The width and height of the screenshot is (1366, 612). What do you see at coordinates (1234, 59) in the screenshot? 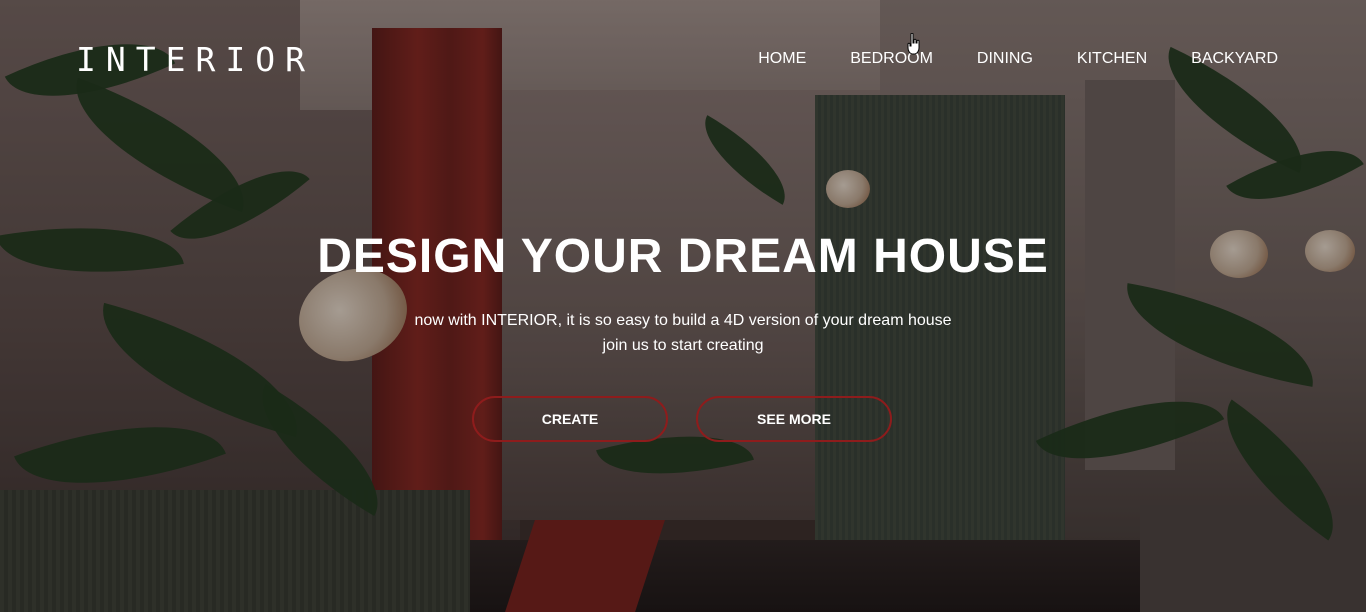
I see `nav-item-backyard: BACKYARD` at bounding box center [1234, 59].